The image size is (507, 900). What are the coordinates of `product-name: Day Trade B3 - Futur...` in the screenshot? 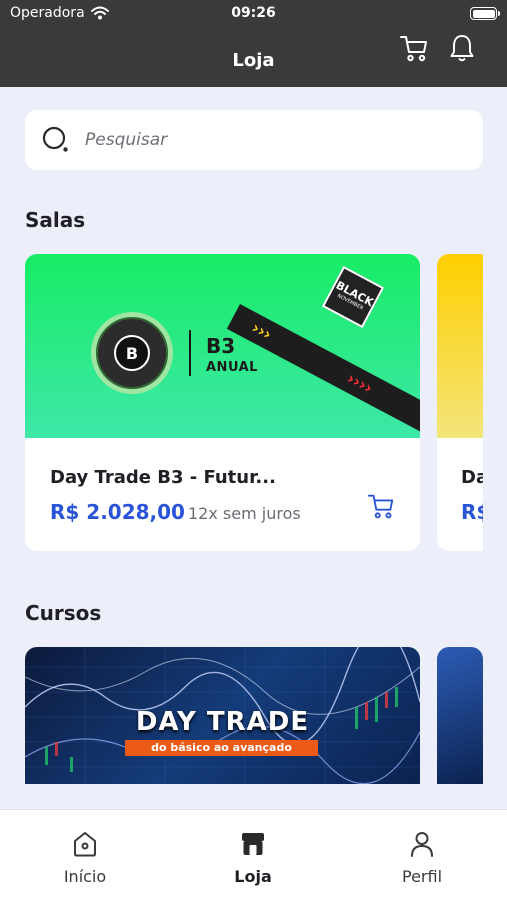 It's located at (163, 477).